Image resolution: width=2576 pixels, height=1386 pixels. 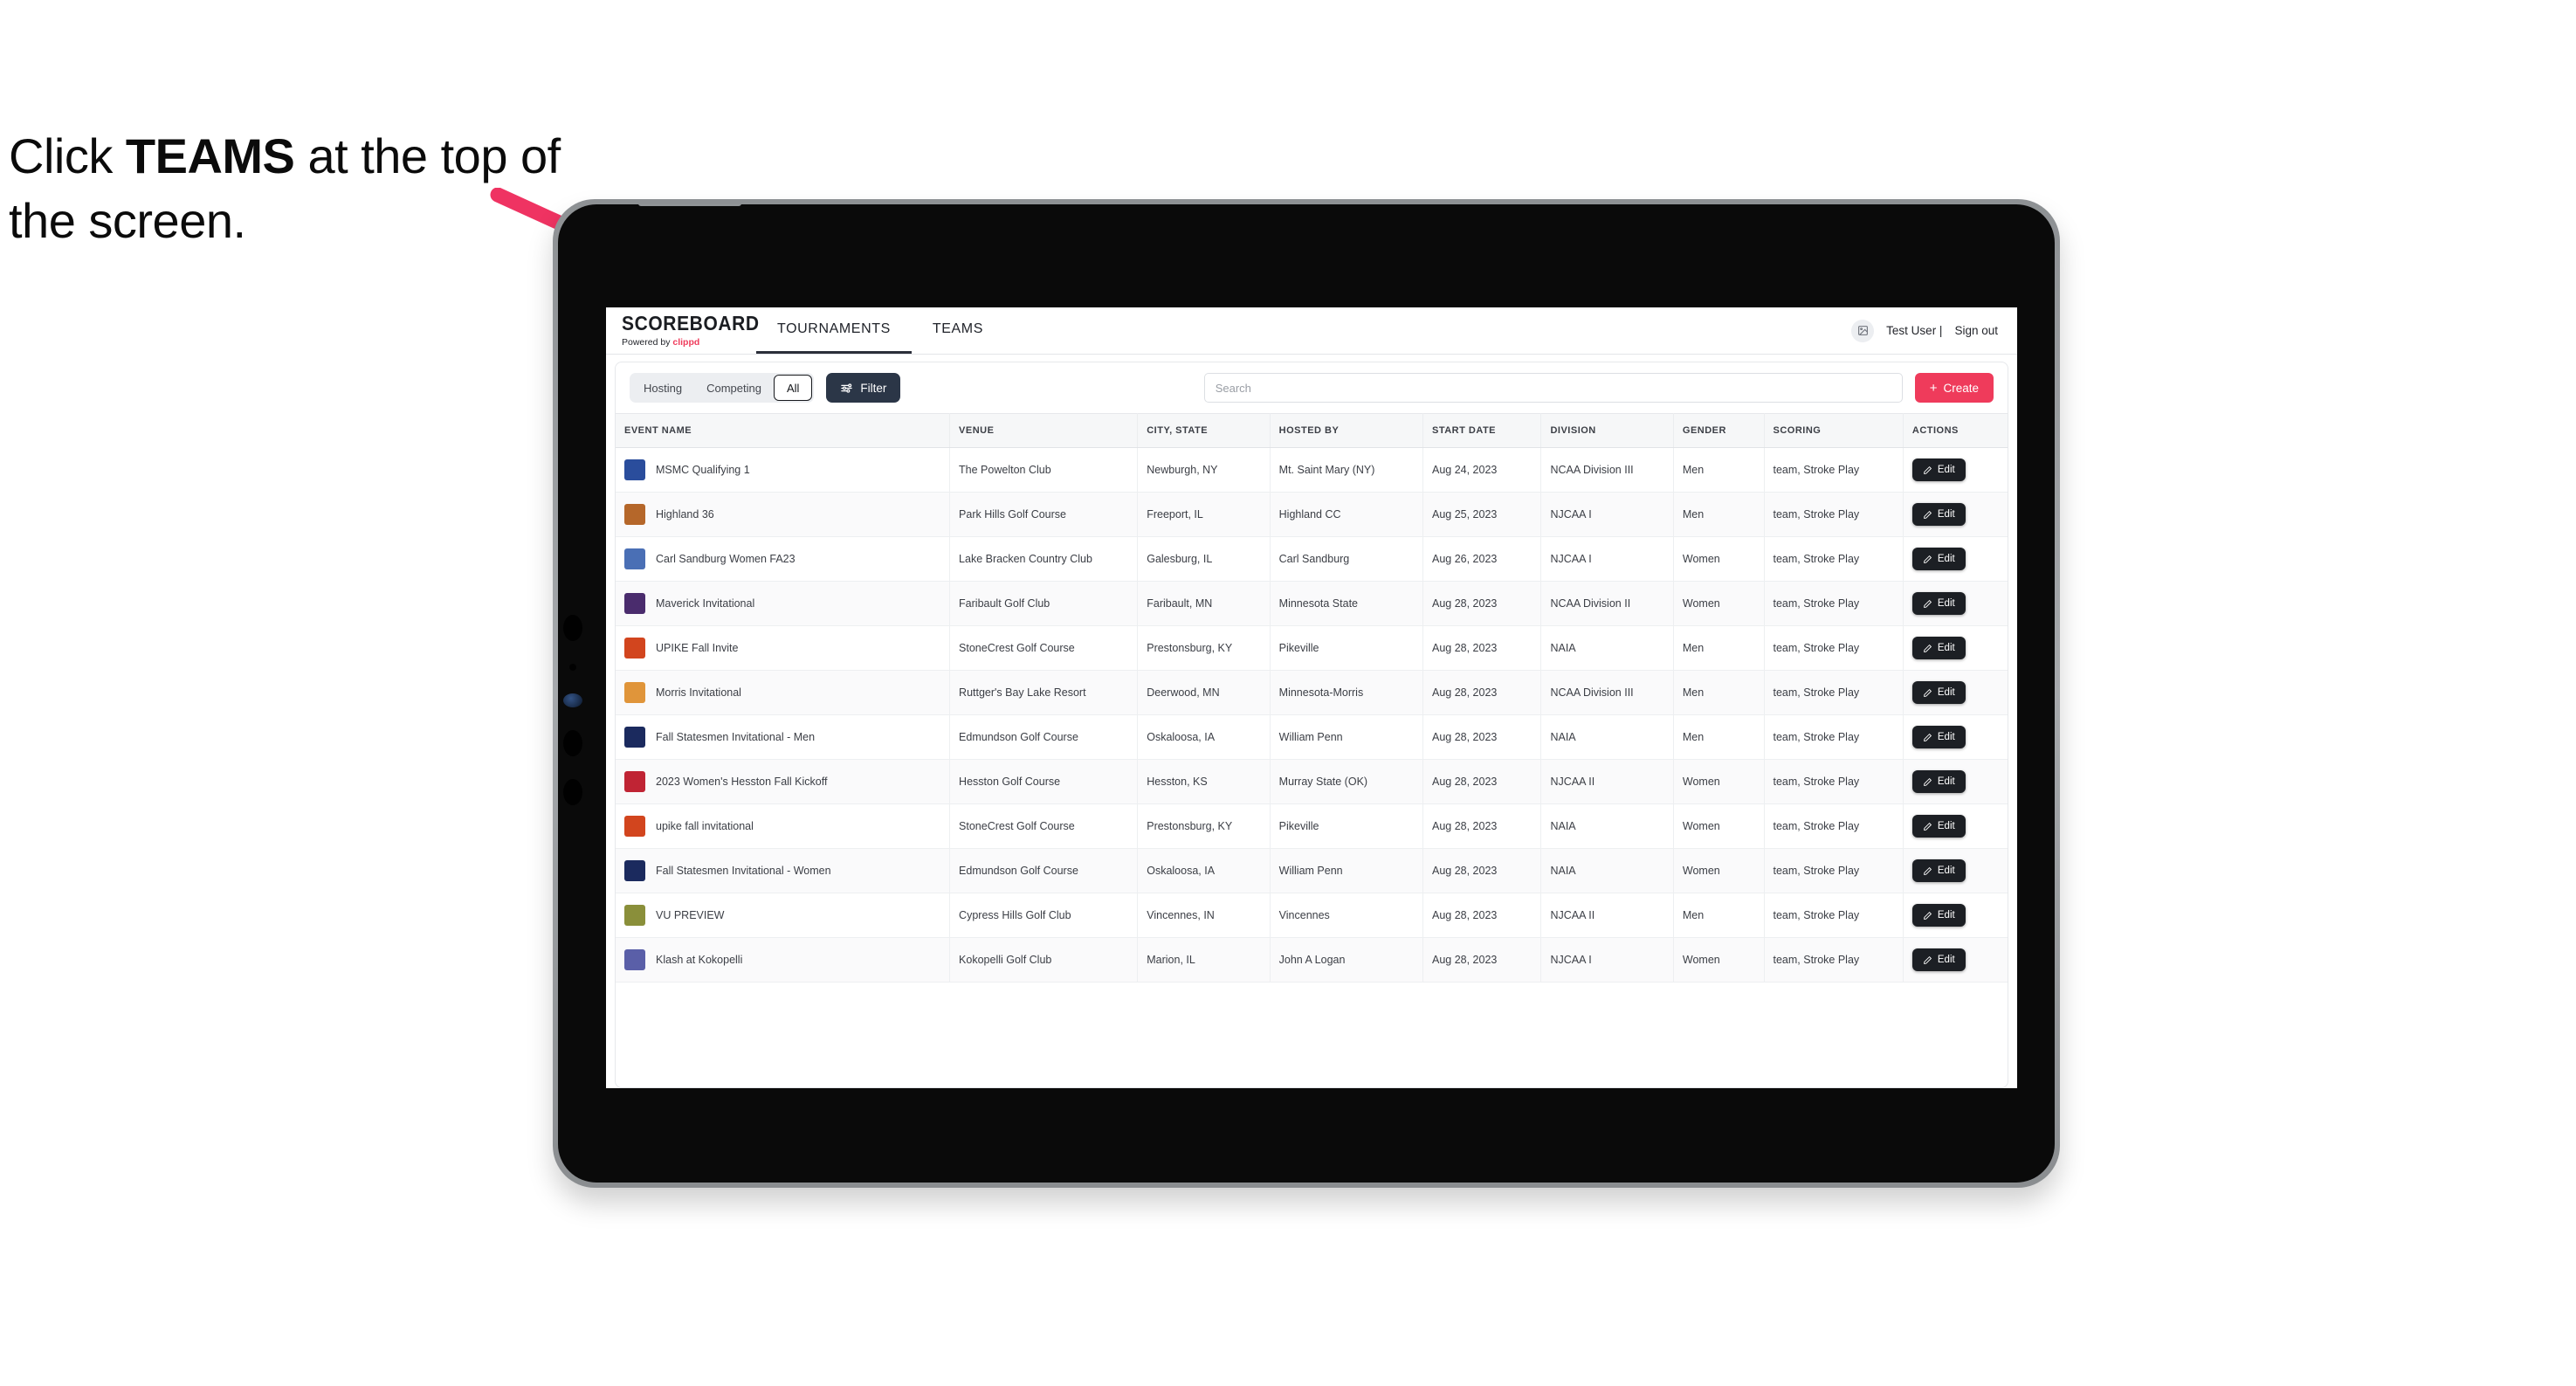 What do you see at coordinates (1863, 331) in the screenshot?
I see `avatar` at bounding box center [1863, 331].